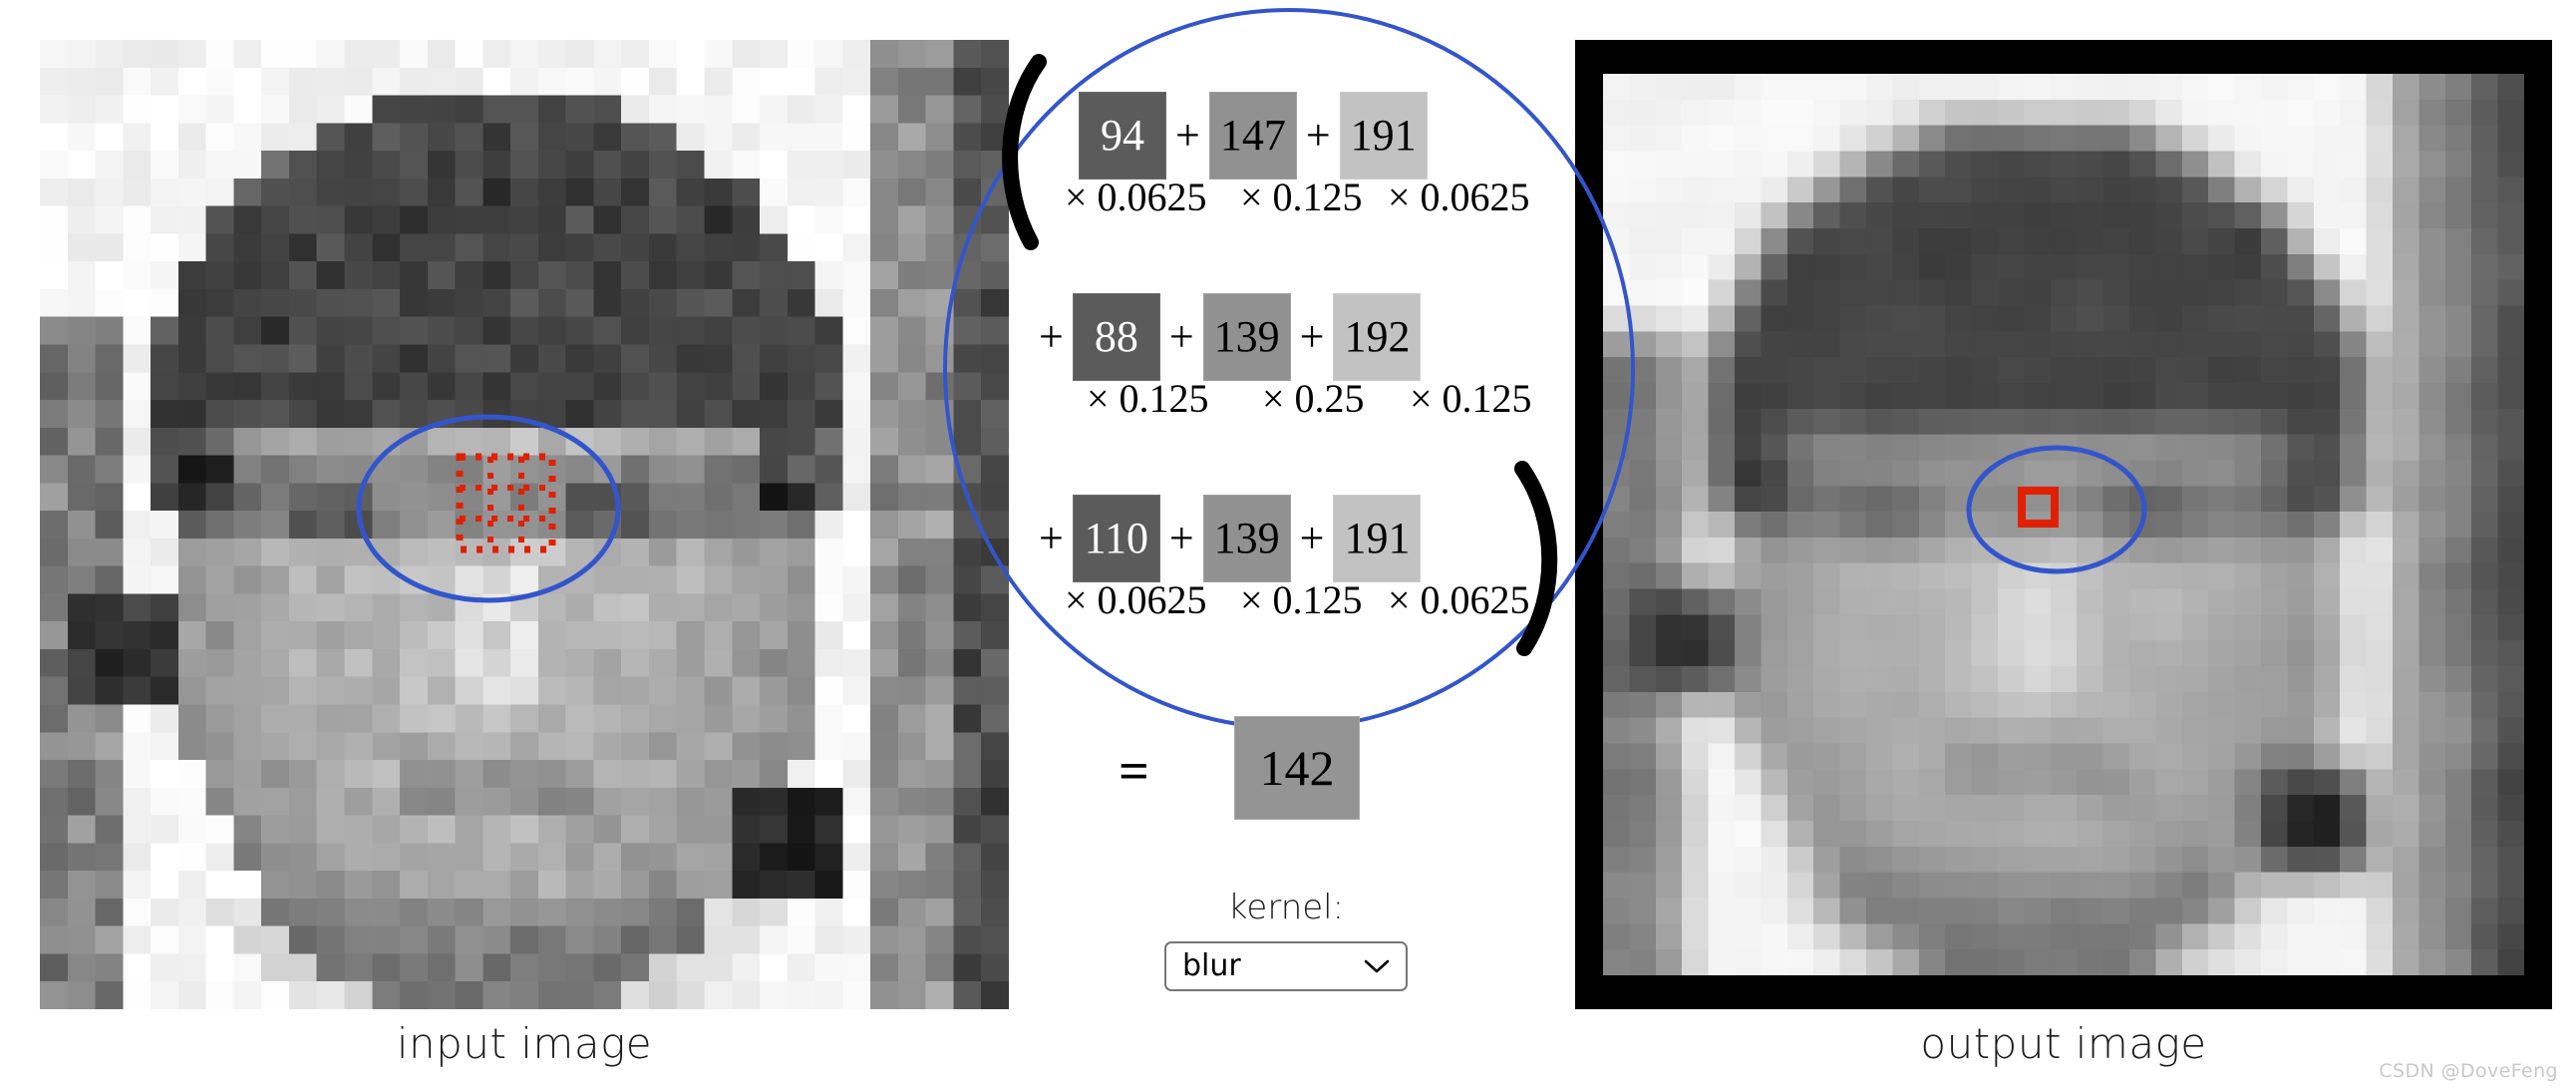 Image resolution: width=2576 pixels, height=1090 pixels. What do you see at coordinates (1297, 768) in the screenshot?
I see `result-pixel-swatch: 142` at bounding box center [1297, 768].